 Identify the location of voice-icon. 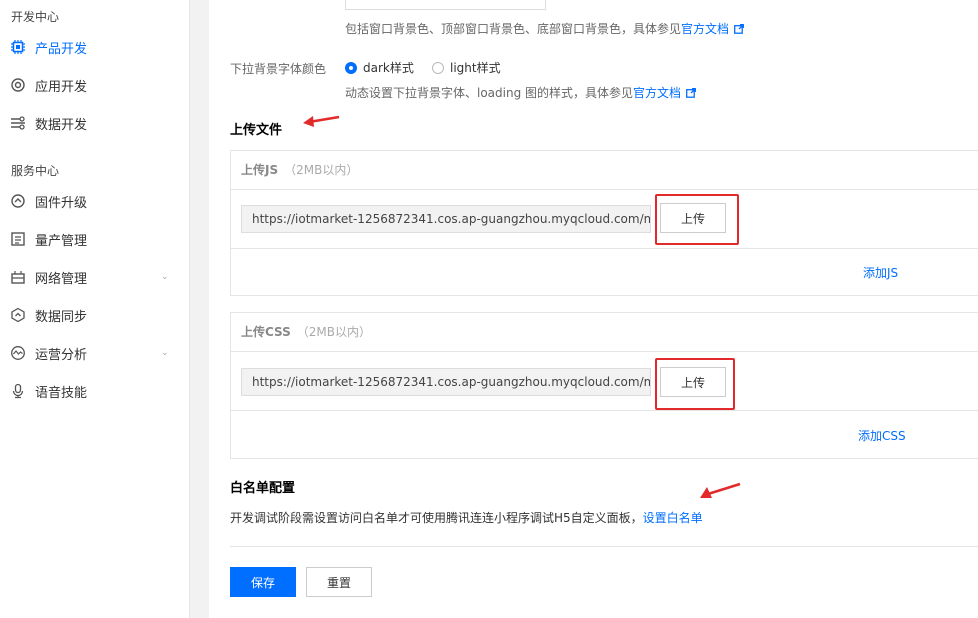
(18, 391).